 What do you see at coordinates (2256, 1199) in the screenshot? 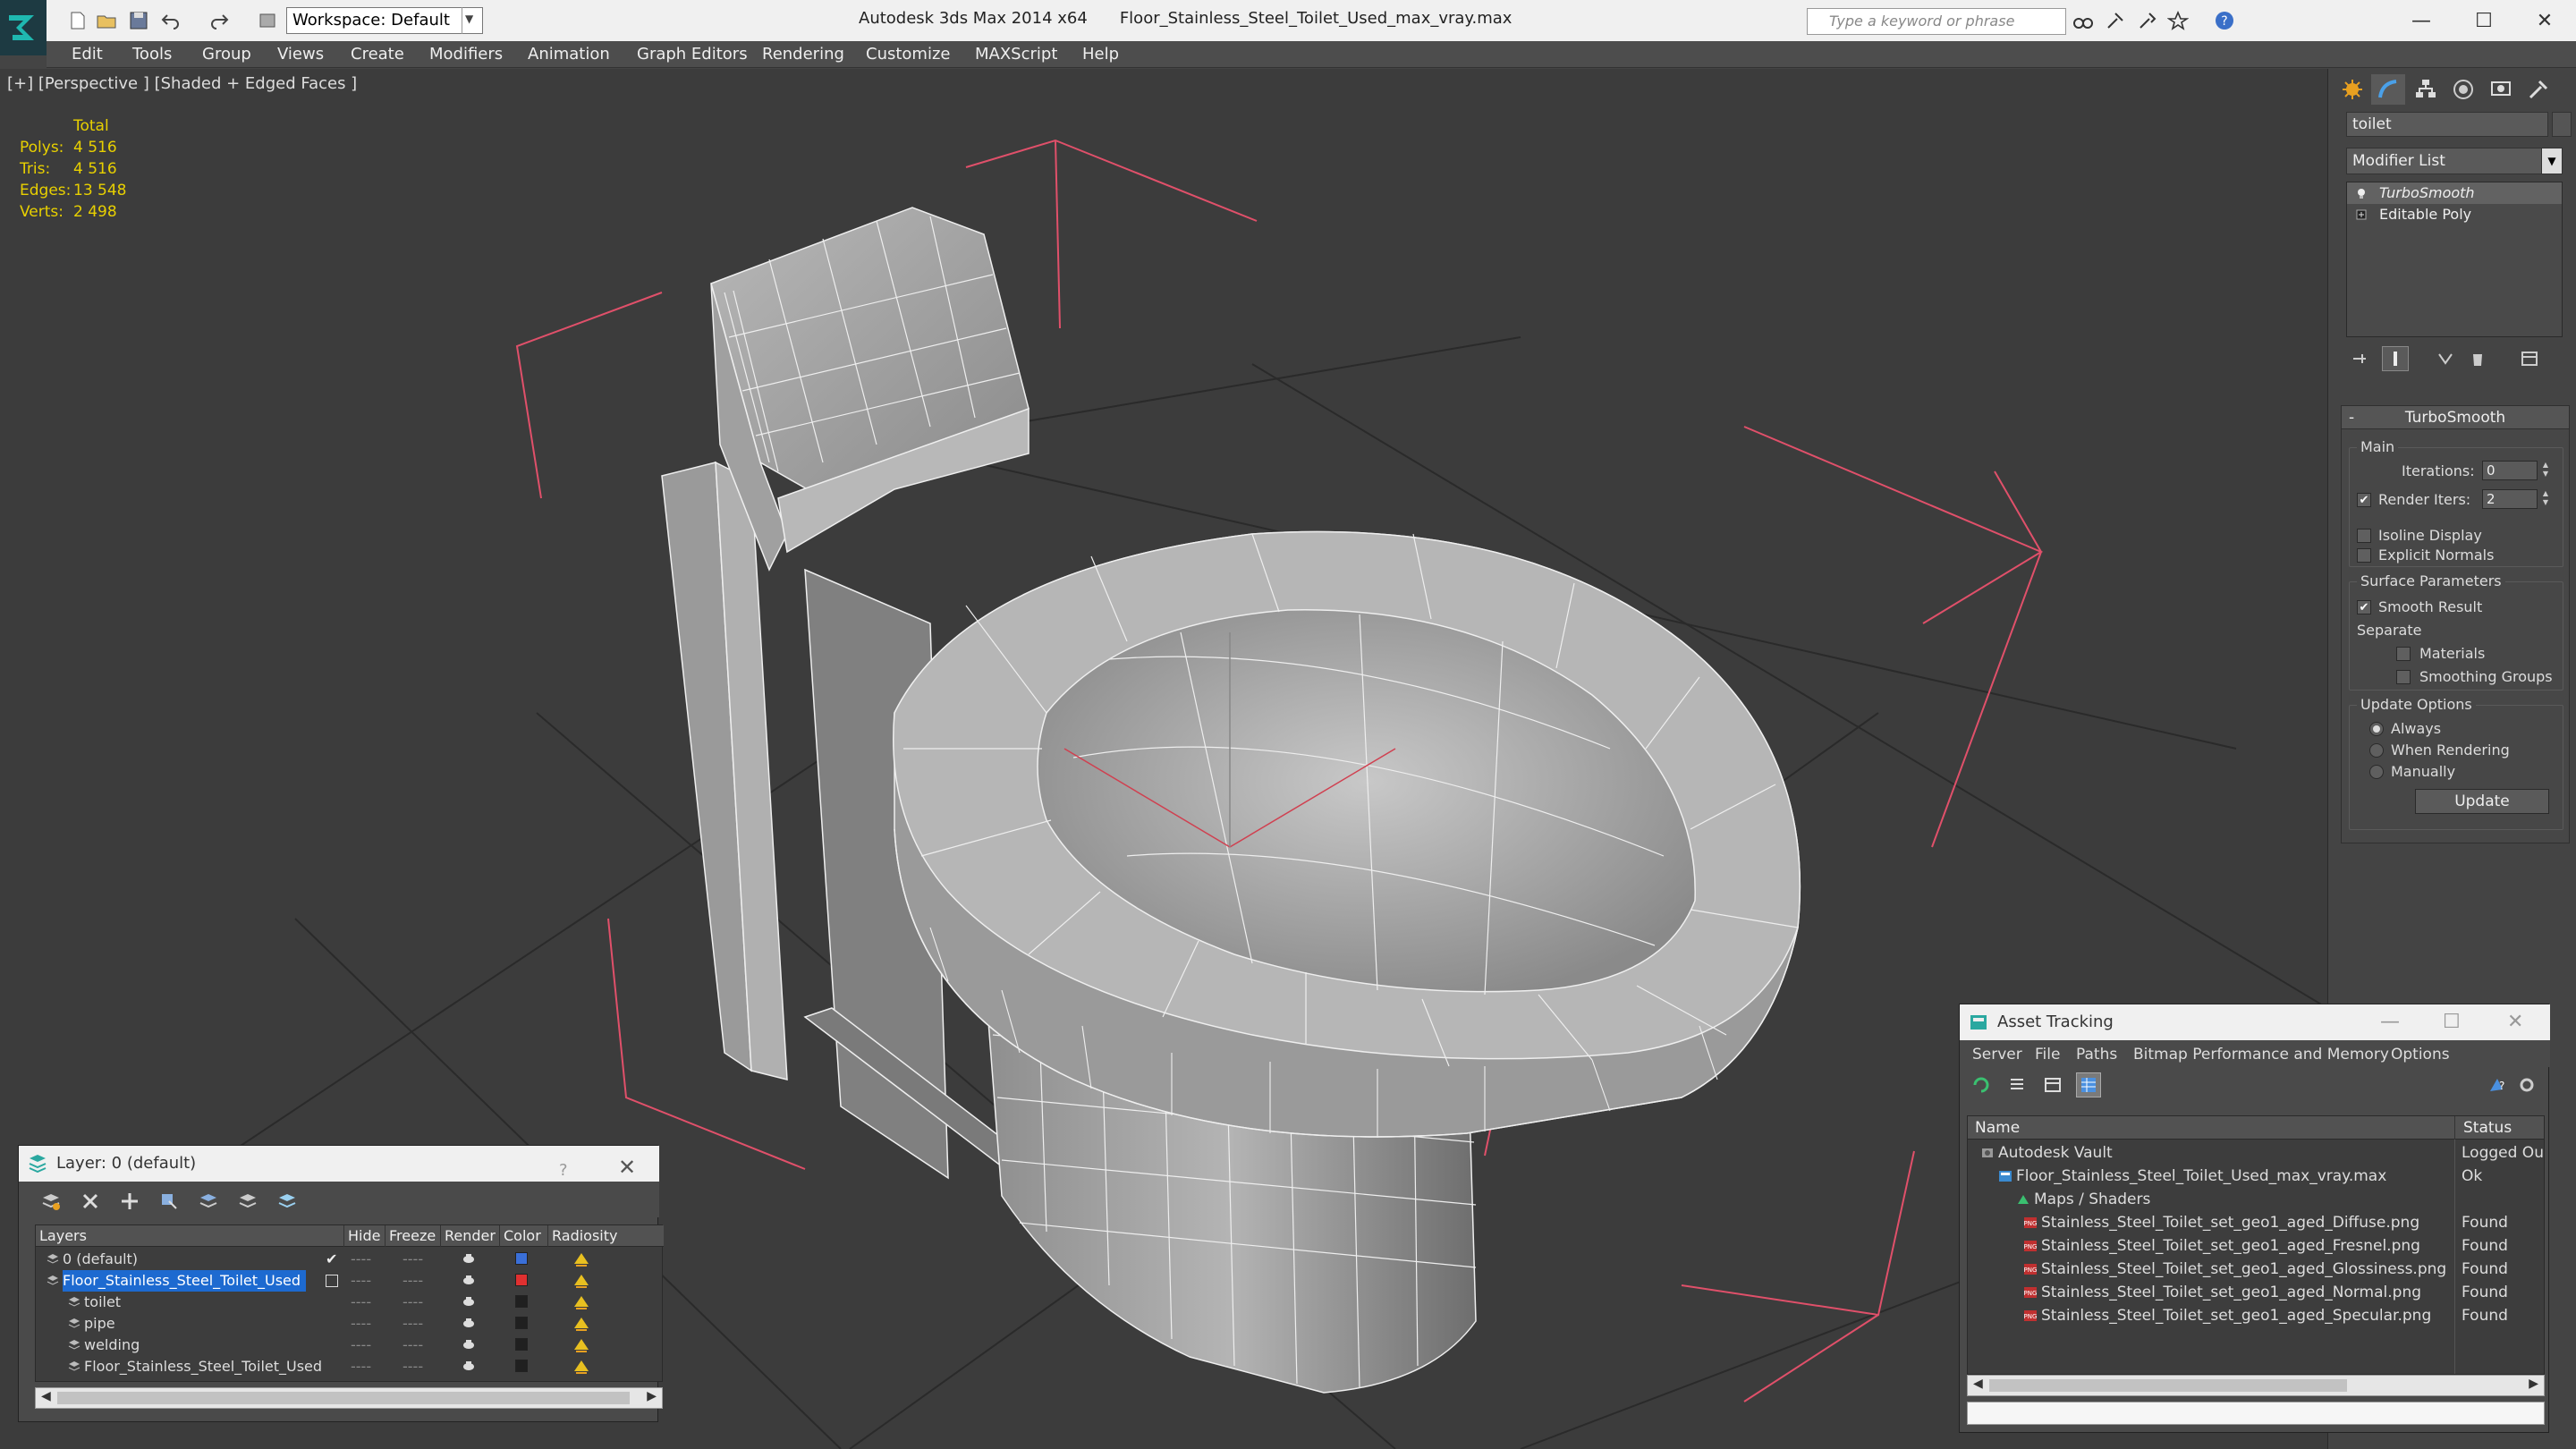
I see `asset-row: Maps / Shaders` at bounding box center [2256, 1199].